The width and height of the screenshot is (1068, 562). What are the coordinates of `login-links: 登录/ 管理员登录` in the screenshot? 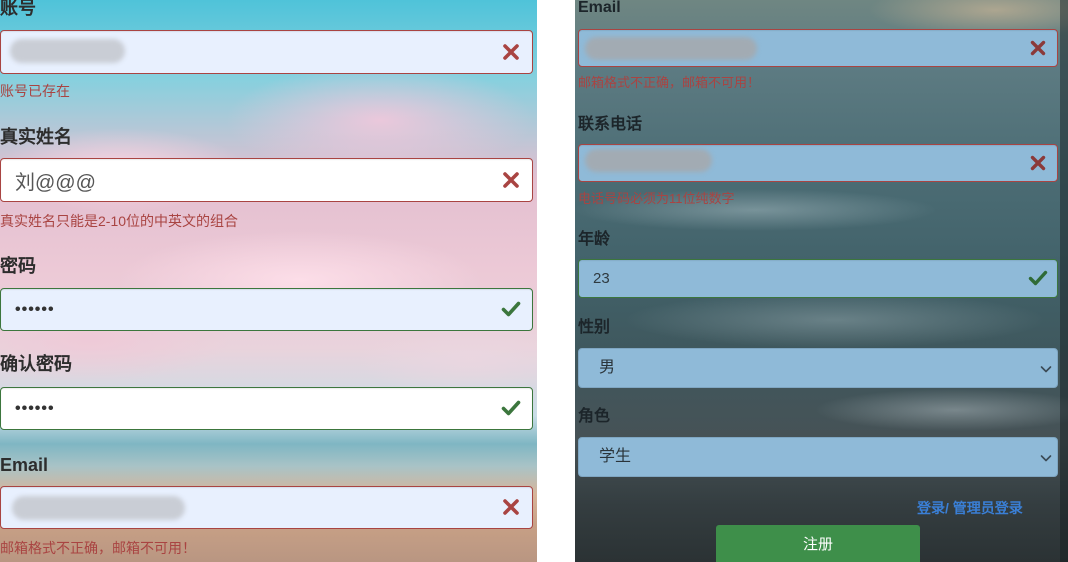 It's located at (970, 508).